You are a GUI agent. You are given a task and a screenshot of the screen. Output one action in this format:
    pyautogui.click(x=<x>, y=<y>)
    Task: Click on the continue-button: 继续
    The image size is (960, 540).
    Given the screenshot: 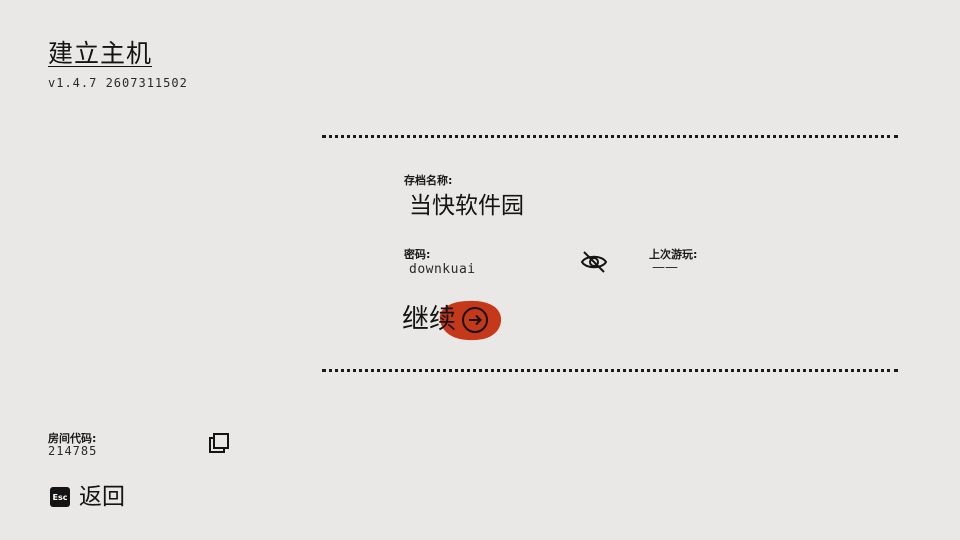 What is the action you would take?
    pyautogui.click(x=452, y=320)
    